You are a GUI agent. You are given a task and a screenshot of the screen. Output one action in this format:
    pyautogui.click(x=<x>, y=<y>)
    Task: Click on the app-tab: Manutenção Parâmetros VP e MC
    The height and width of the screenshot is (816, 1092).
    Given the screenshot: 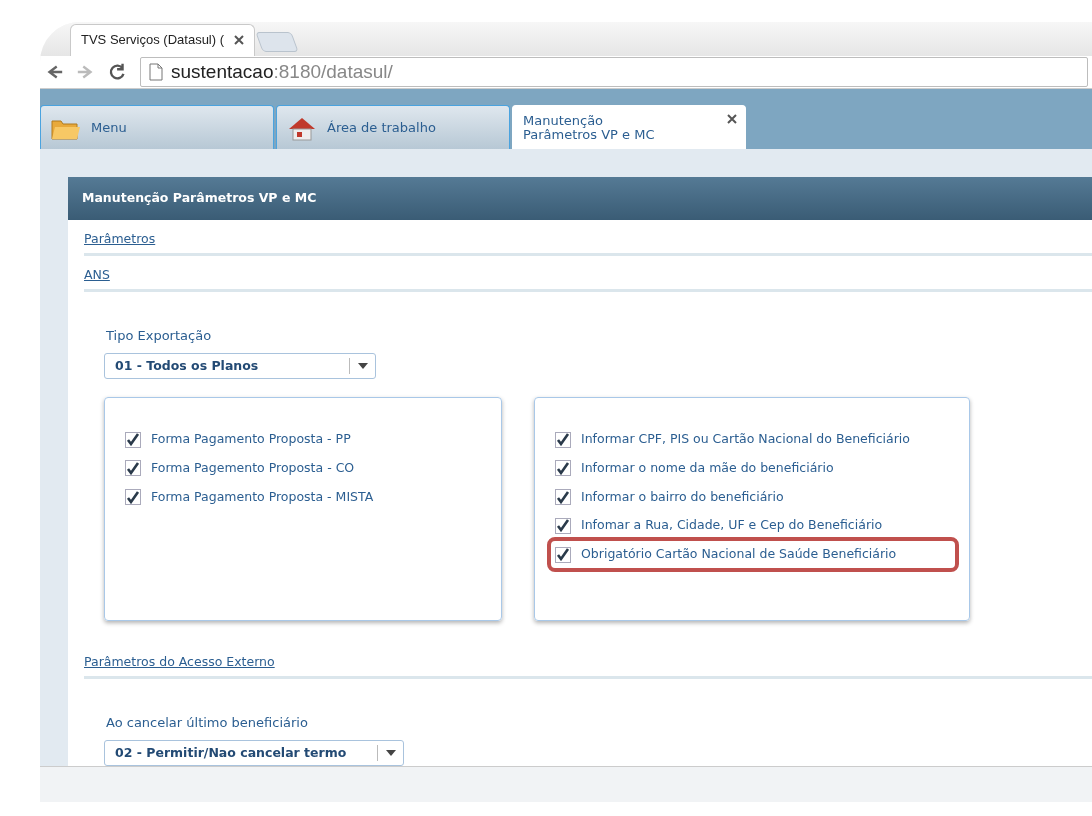 What is the action you would take?
    pyautogui.click(x=629, y=127)
    